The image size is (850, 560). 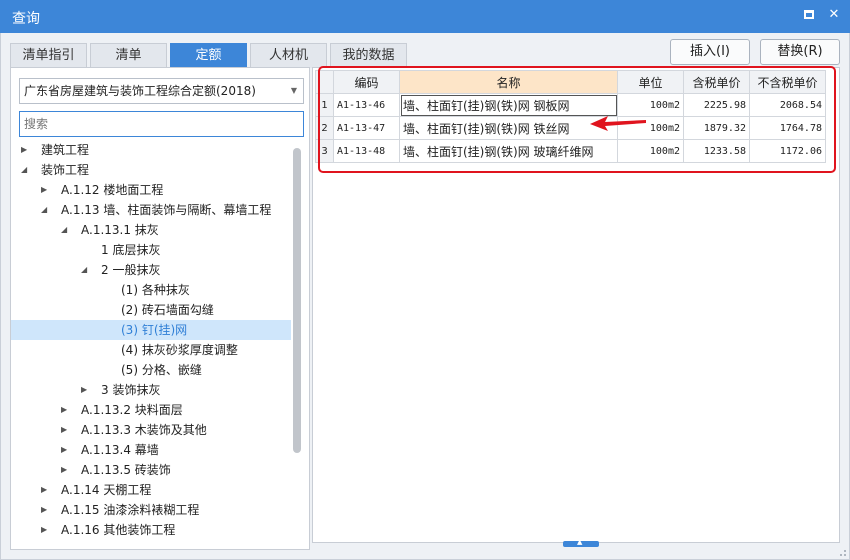 I want to click on tree-item: ▶ A.1.14 天棚工程, so click(x=151, y=490).